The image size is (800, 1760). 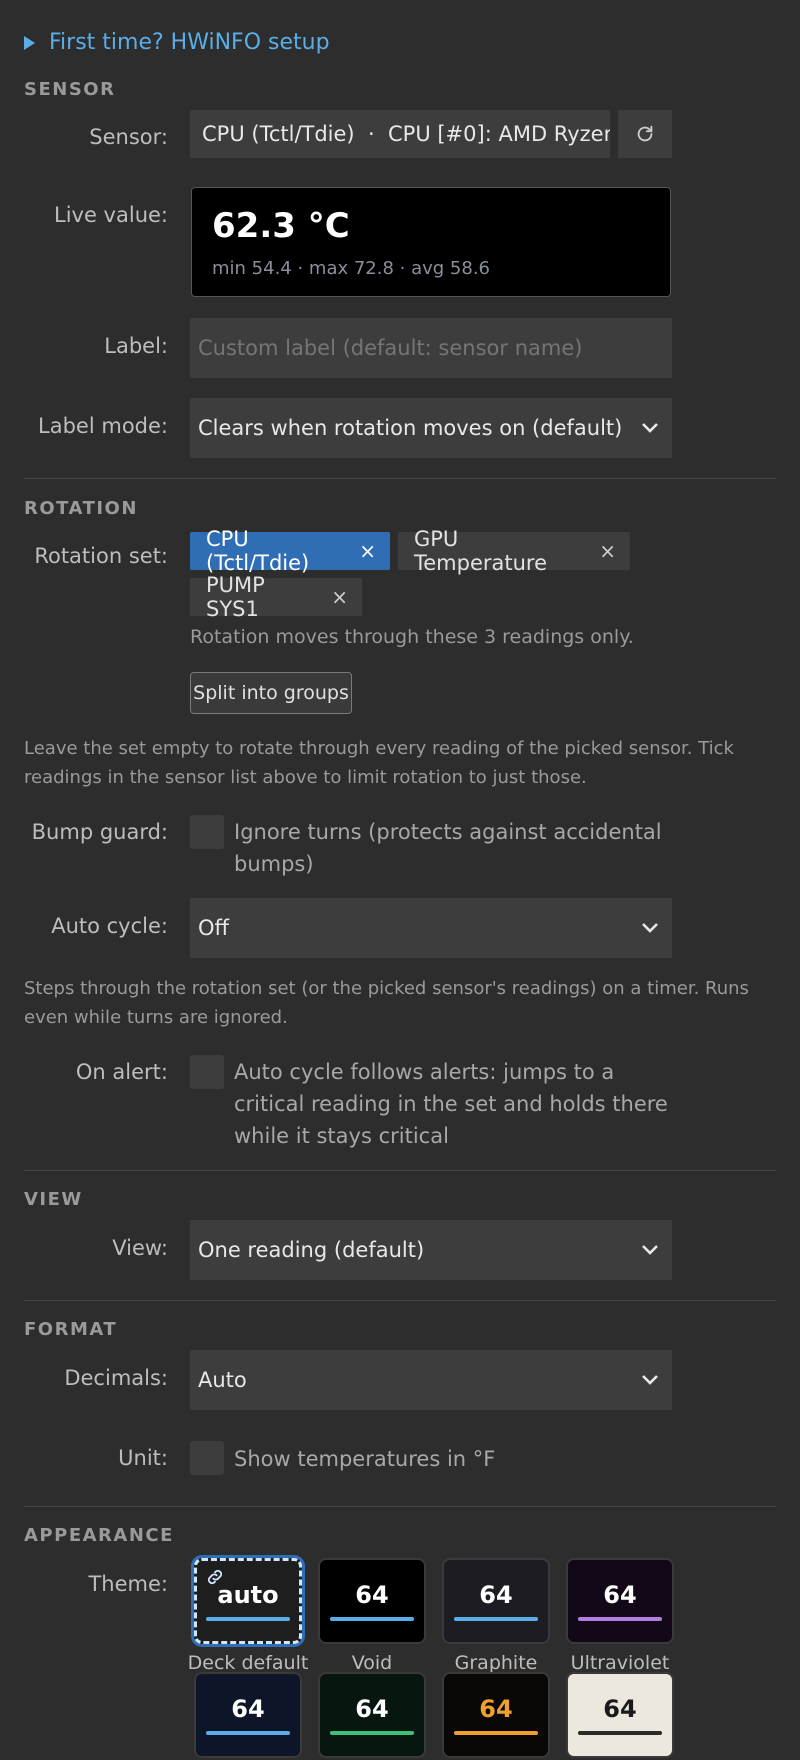 I want to click on section-title-view: VIEW, so click(x=53, y=1199).